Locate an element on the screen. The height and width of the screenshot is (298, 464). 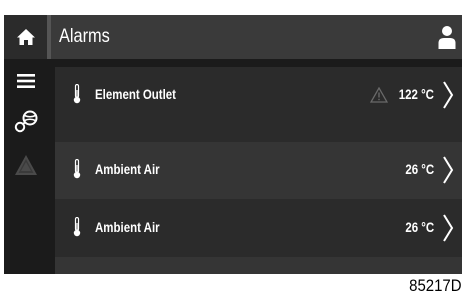
alarm-row-empty is located at coordinates (258, 265).